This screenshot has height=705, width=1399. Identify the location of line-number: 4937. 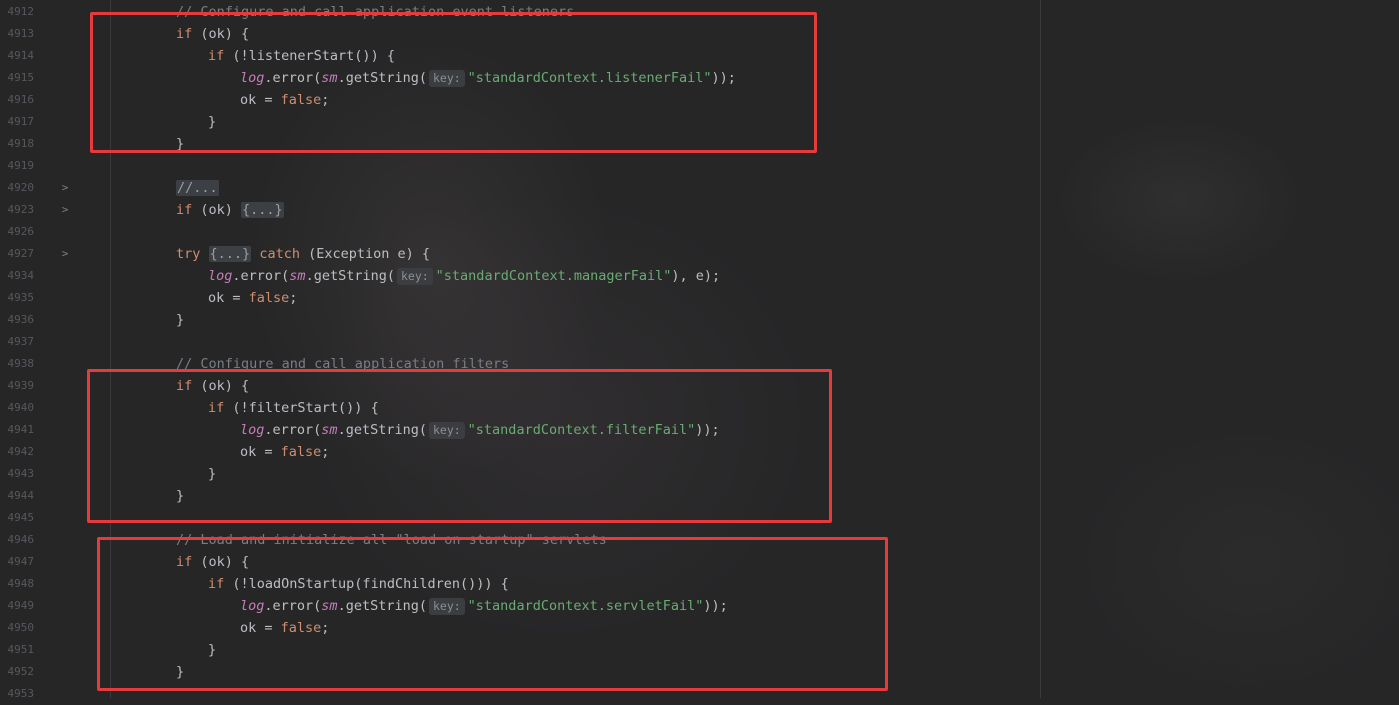
(21, 341).